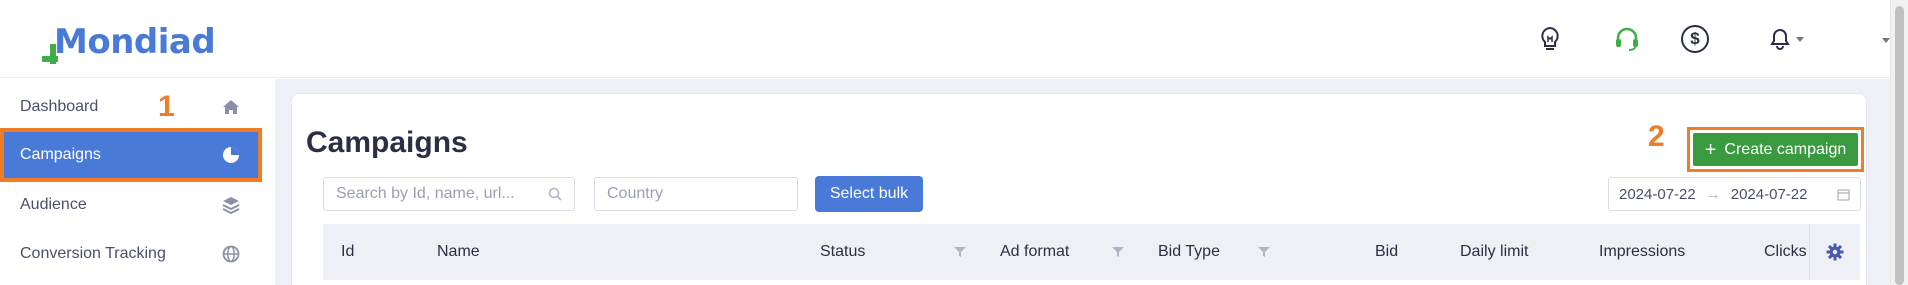  I want to click on table-settings-button, so click(1834, 252).